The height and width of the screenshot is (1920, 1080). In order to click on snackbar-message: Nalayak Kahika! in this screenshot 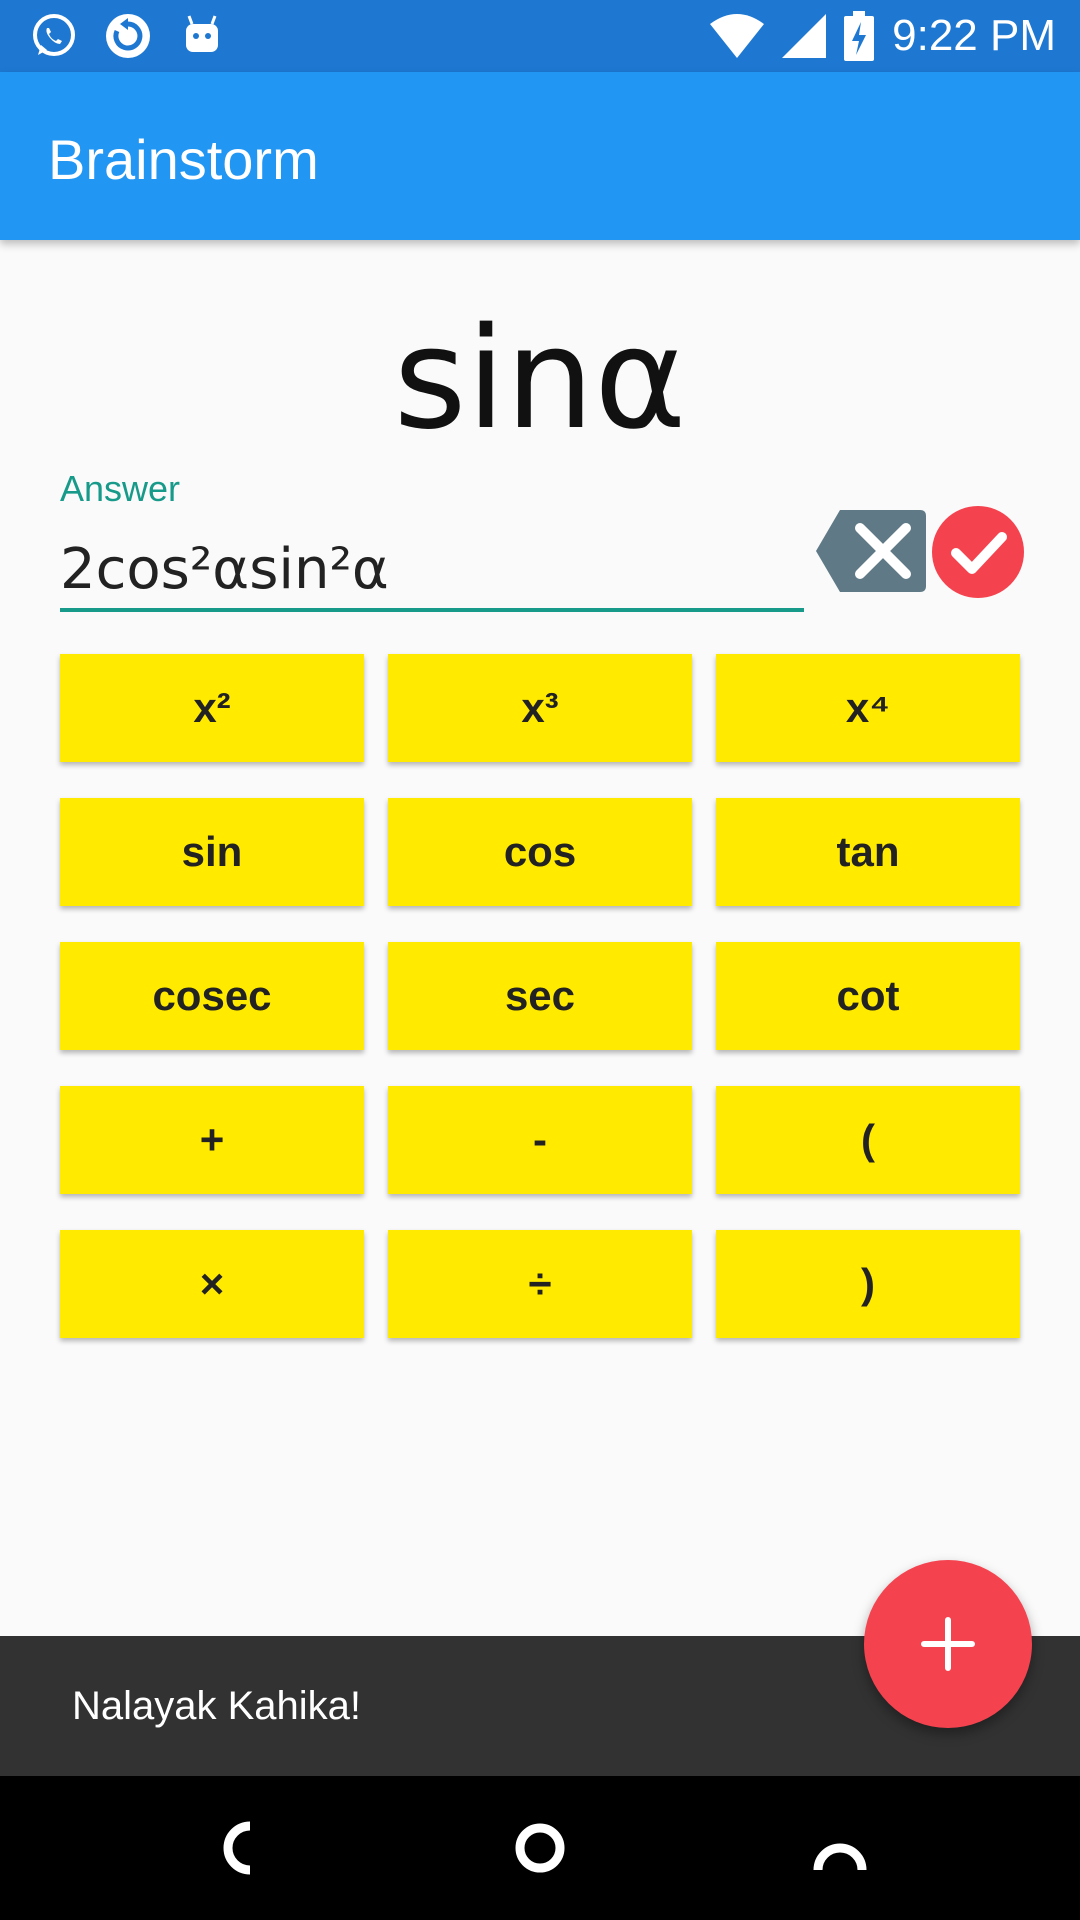, I will do `click(217, 1706)`.